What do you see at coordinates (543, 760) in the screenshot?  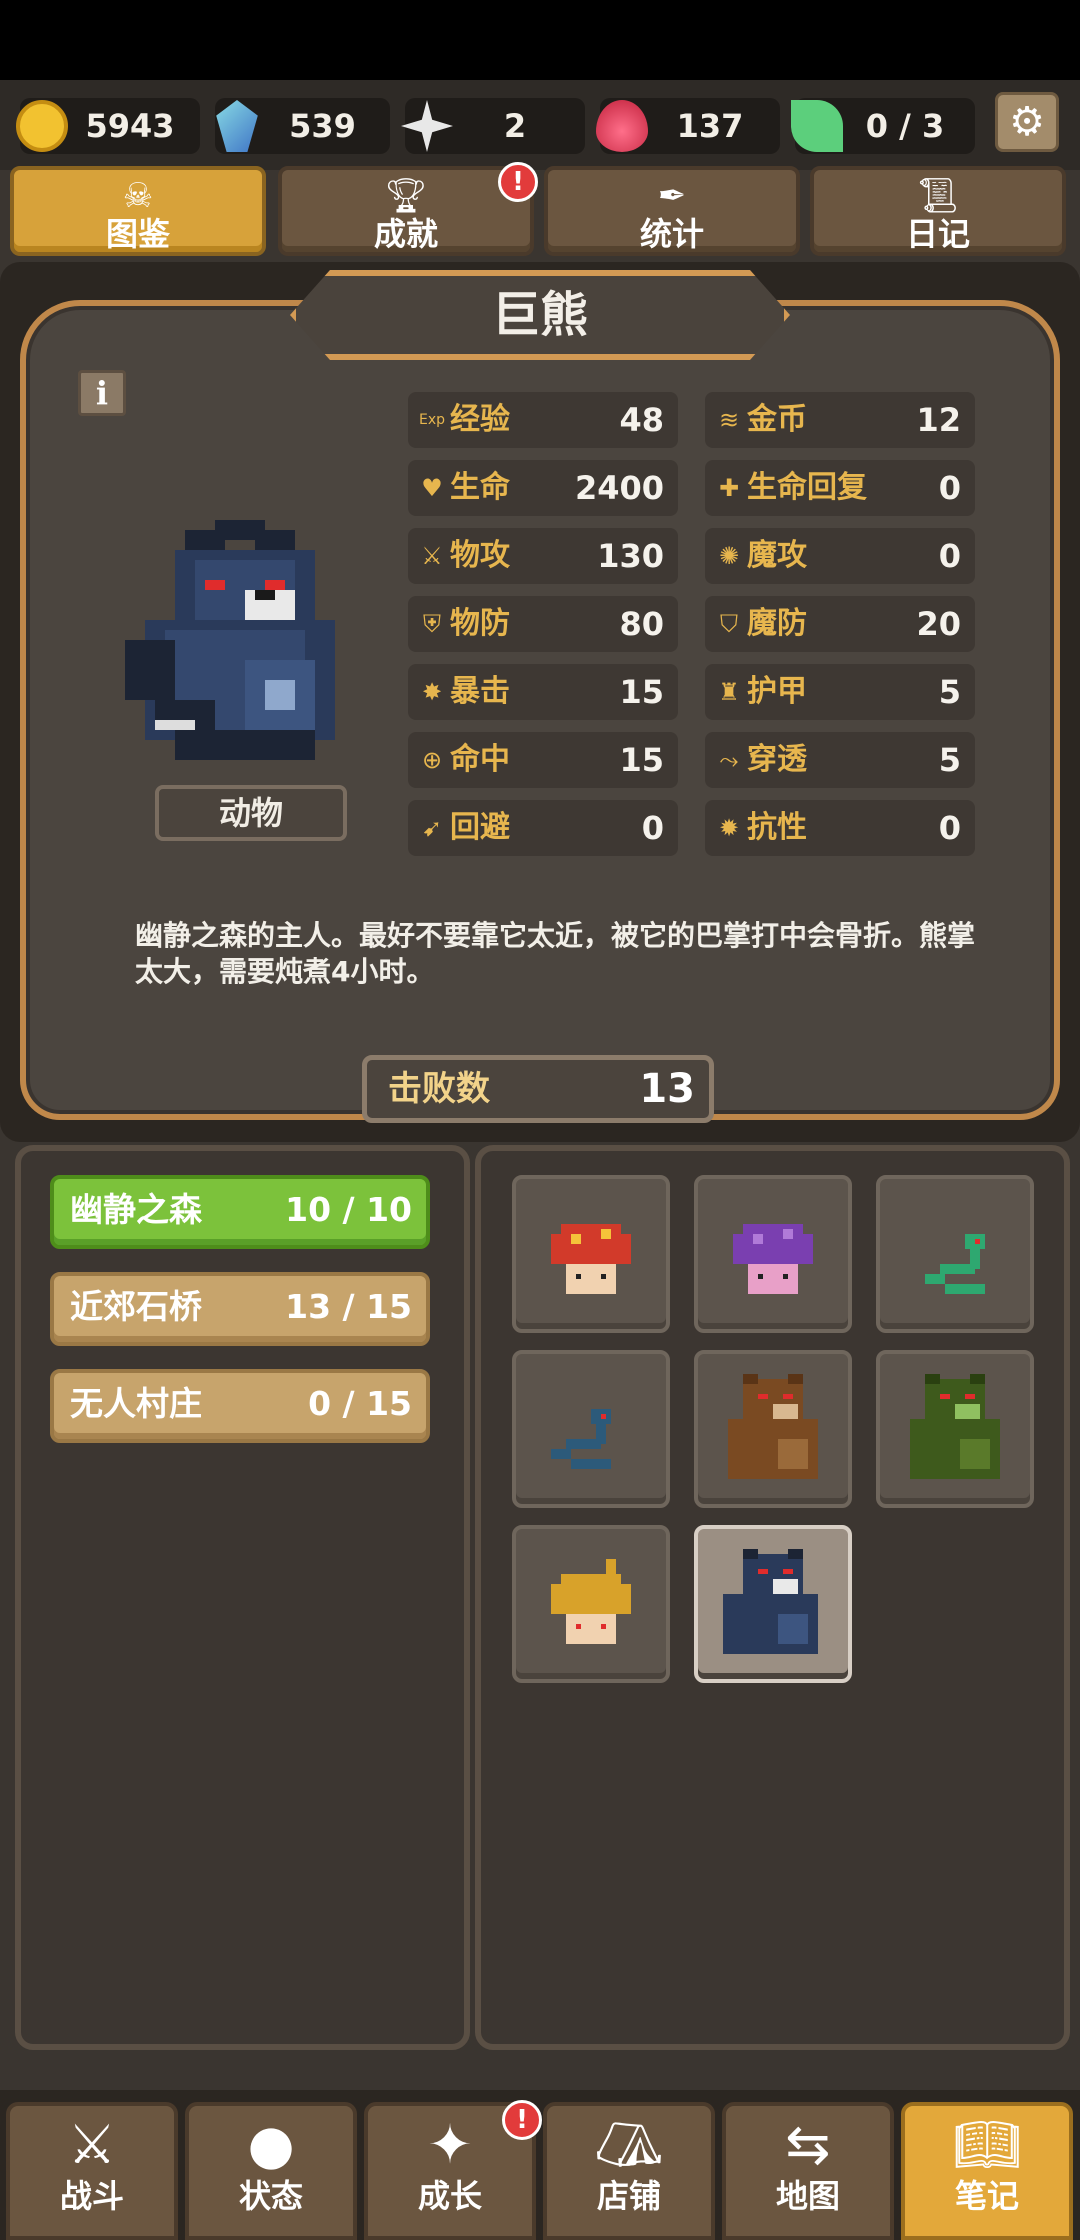 I see `stat-accuracy: ⊕ 命中 15` at bounding box center [543, 760].